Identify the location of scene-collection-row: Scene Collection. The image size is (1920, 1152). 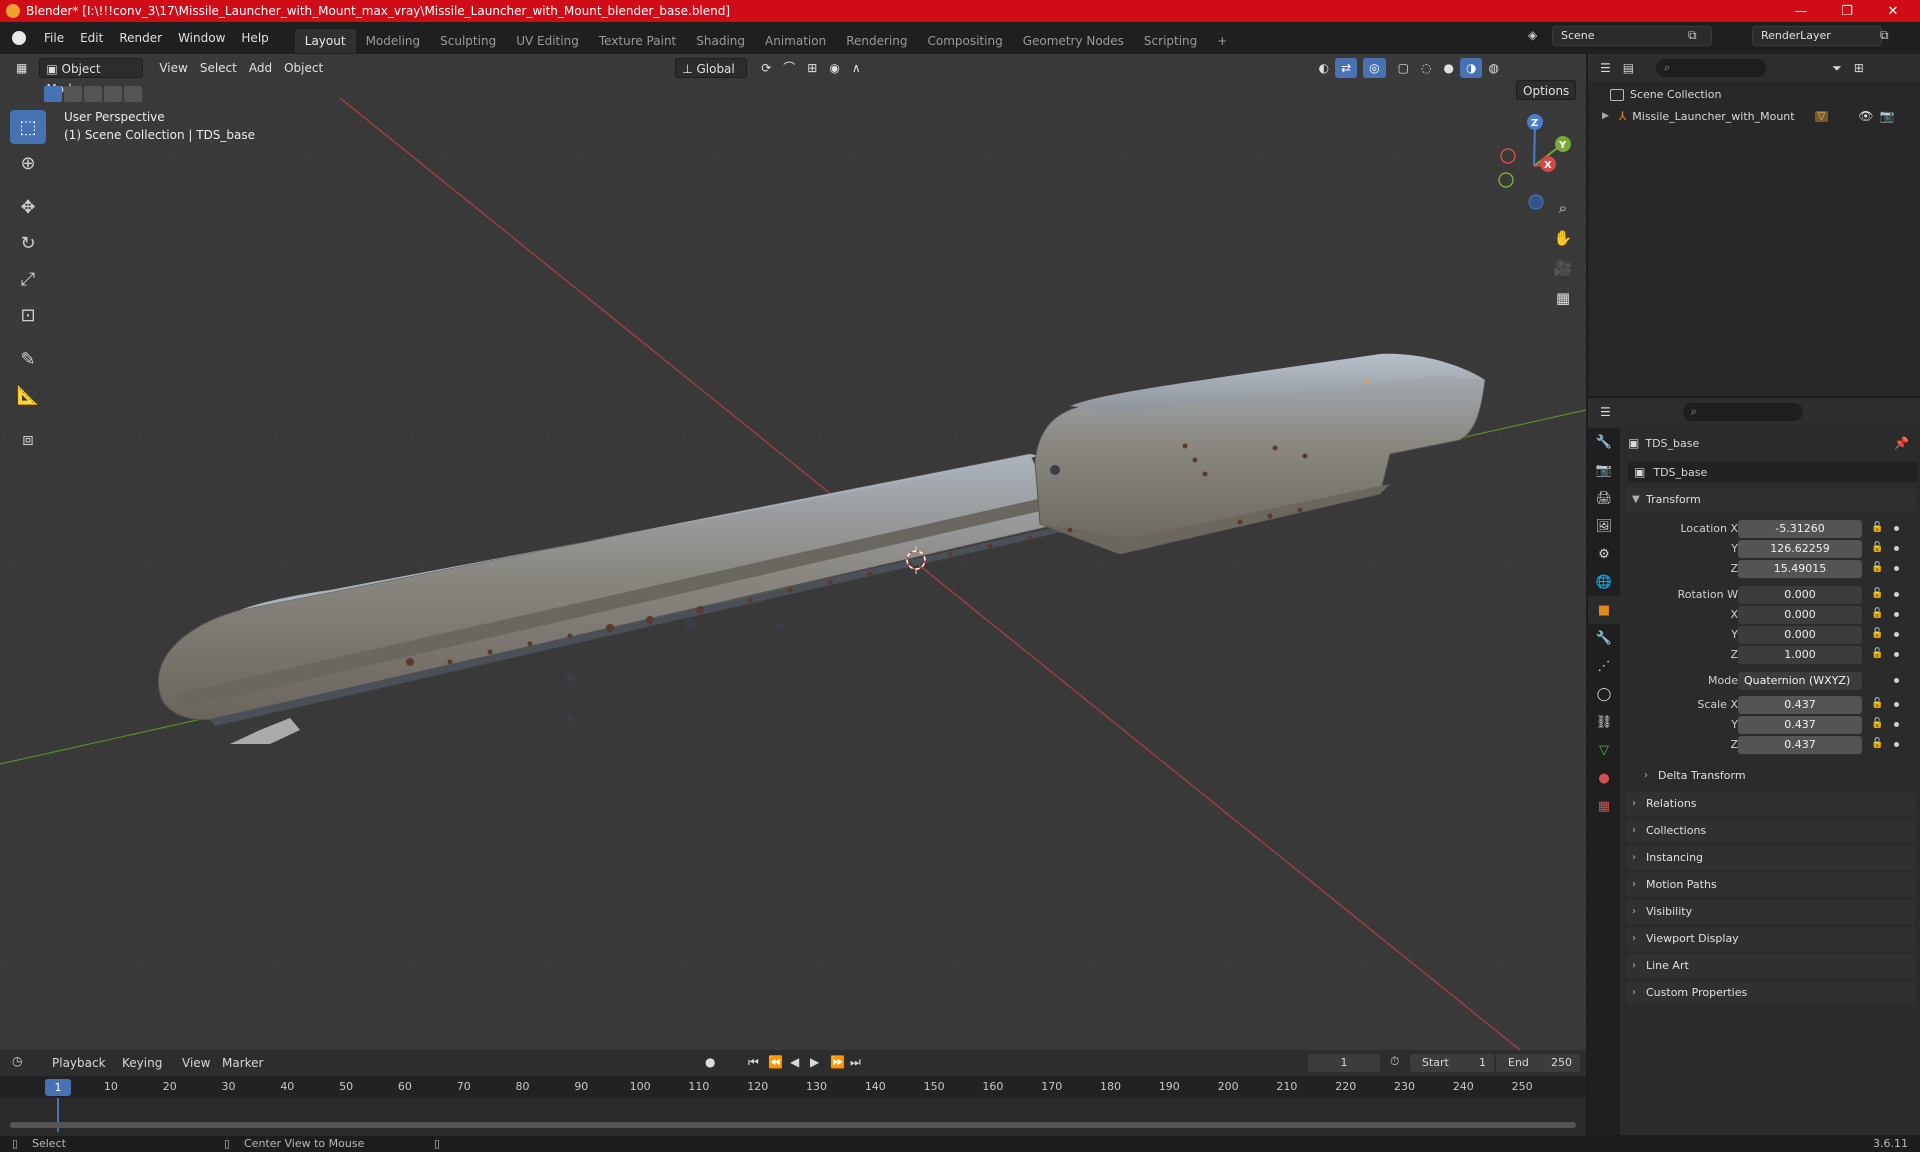
(1665, 94).